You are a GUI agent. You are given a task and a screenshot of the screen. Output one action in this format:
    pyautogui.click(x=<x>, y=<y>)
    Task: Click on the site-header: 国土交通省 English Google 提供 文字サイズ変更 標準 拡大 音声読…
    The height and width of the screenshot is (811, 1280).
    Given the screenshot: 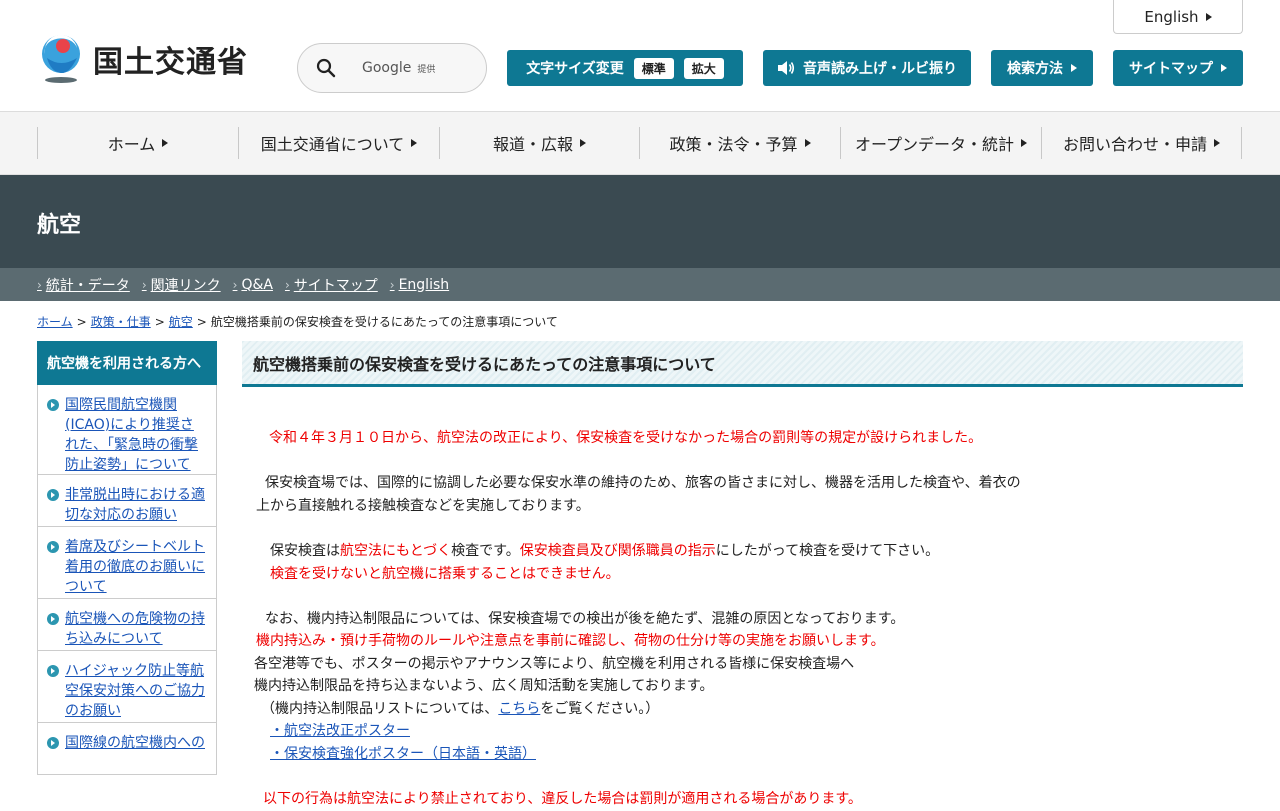 What is the action you would take?
    pyautogui.click(x=640, y=56)
    